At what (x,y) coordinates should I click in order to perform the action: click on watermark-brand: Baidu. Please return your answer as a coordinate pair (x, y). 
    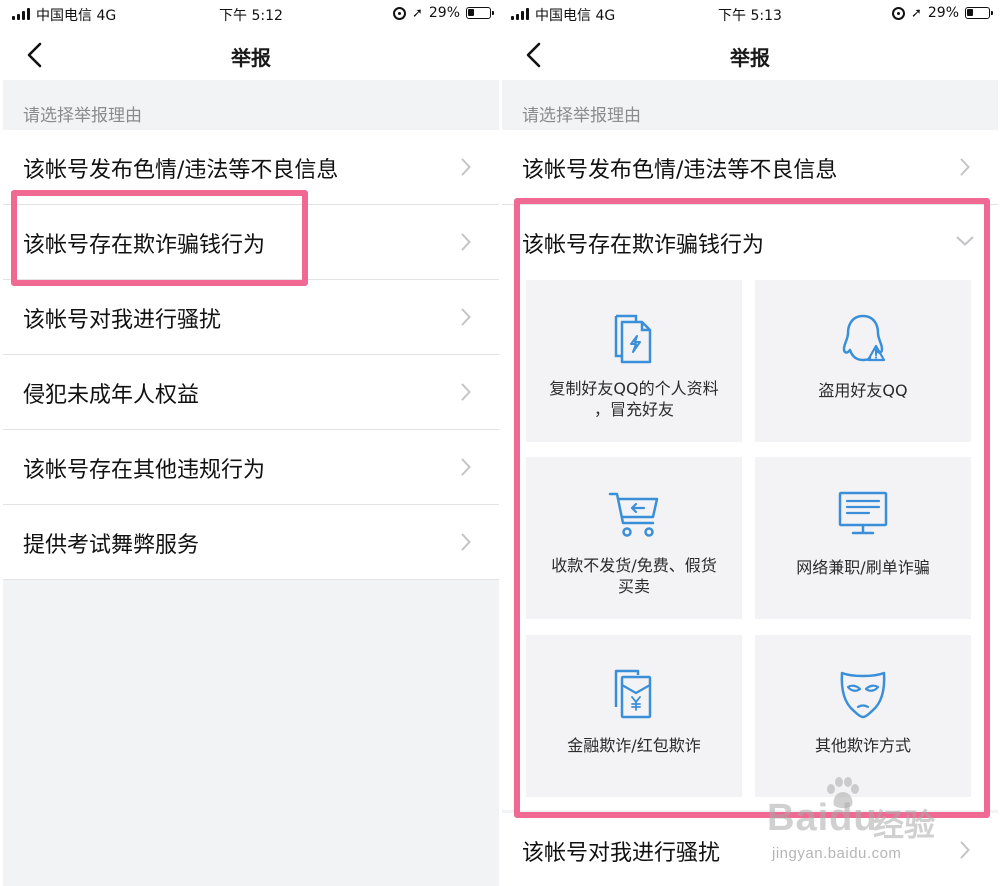
    Looking at the image, I should click on (822, 818).